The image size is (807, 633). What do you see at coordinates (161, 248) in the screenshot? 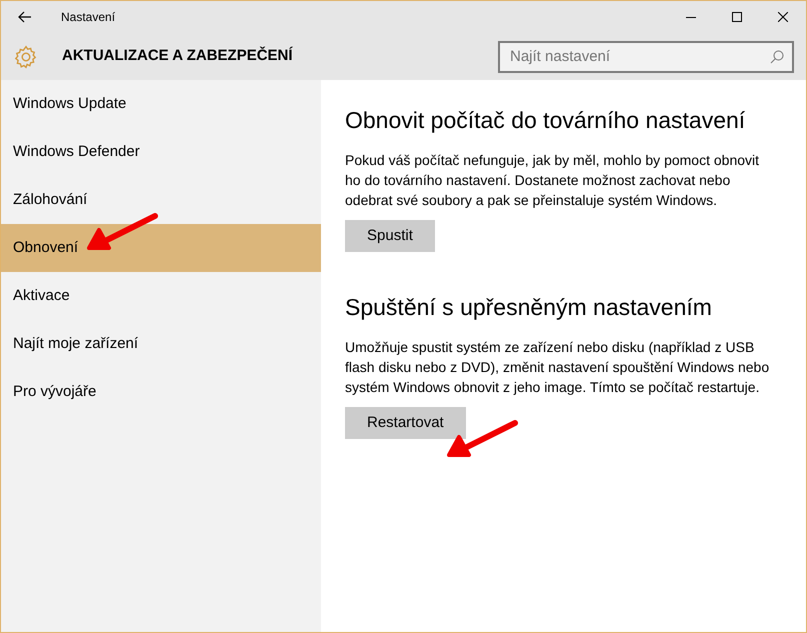
I see `sidebar-item: Obnovení` at bounding box center [161, 248].